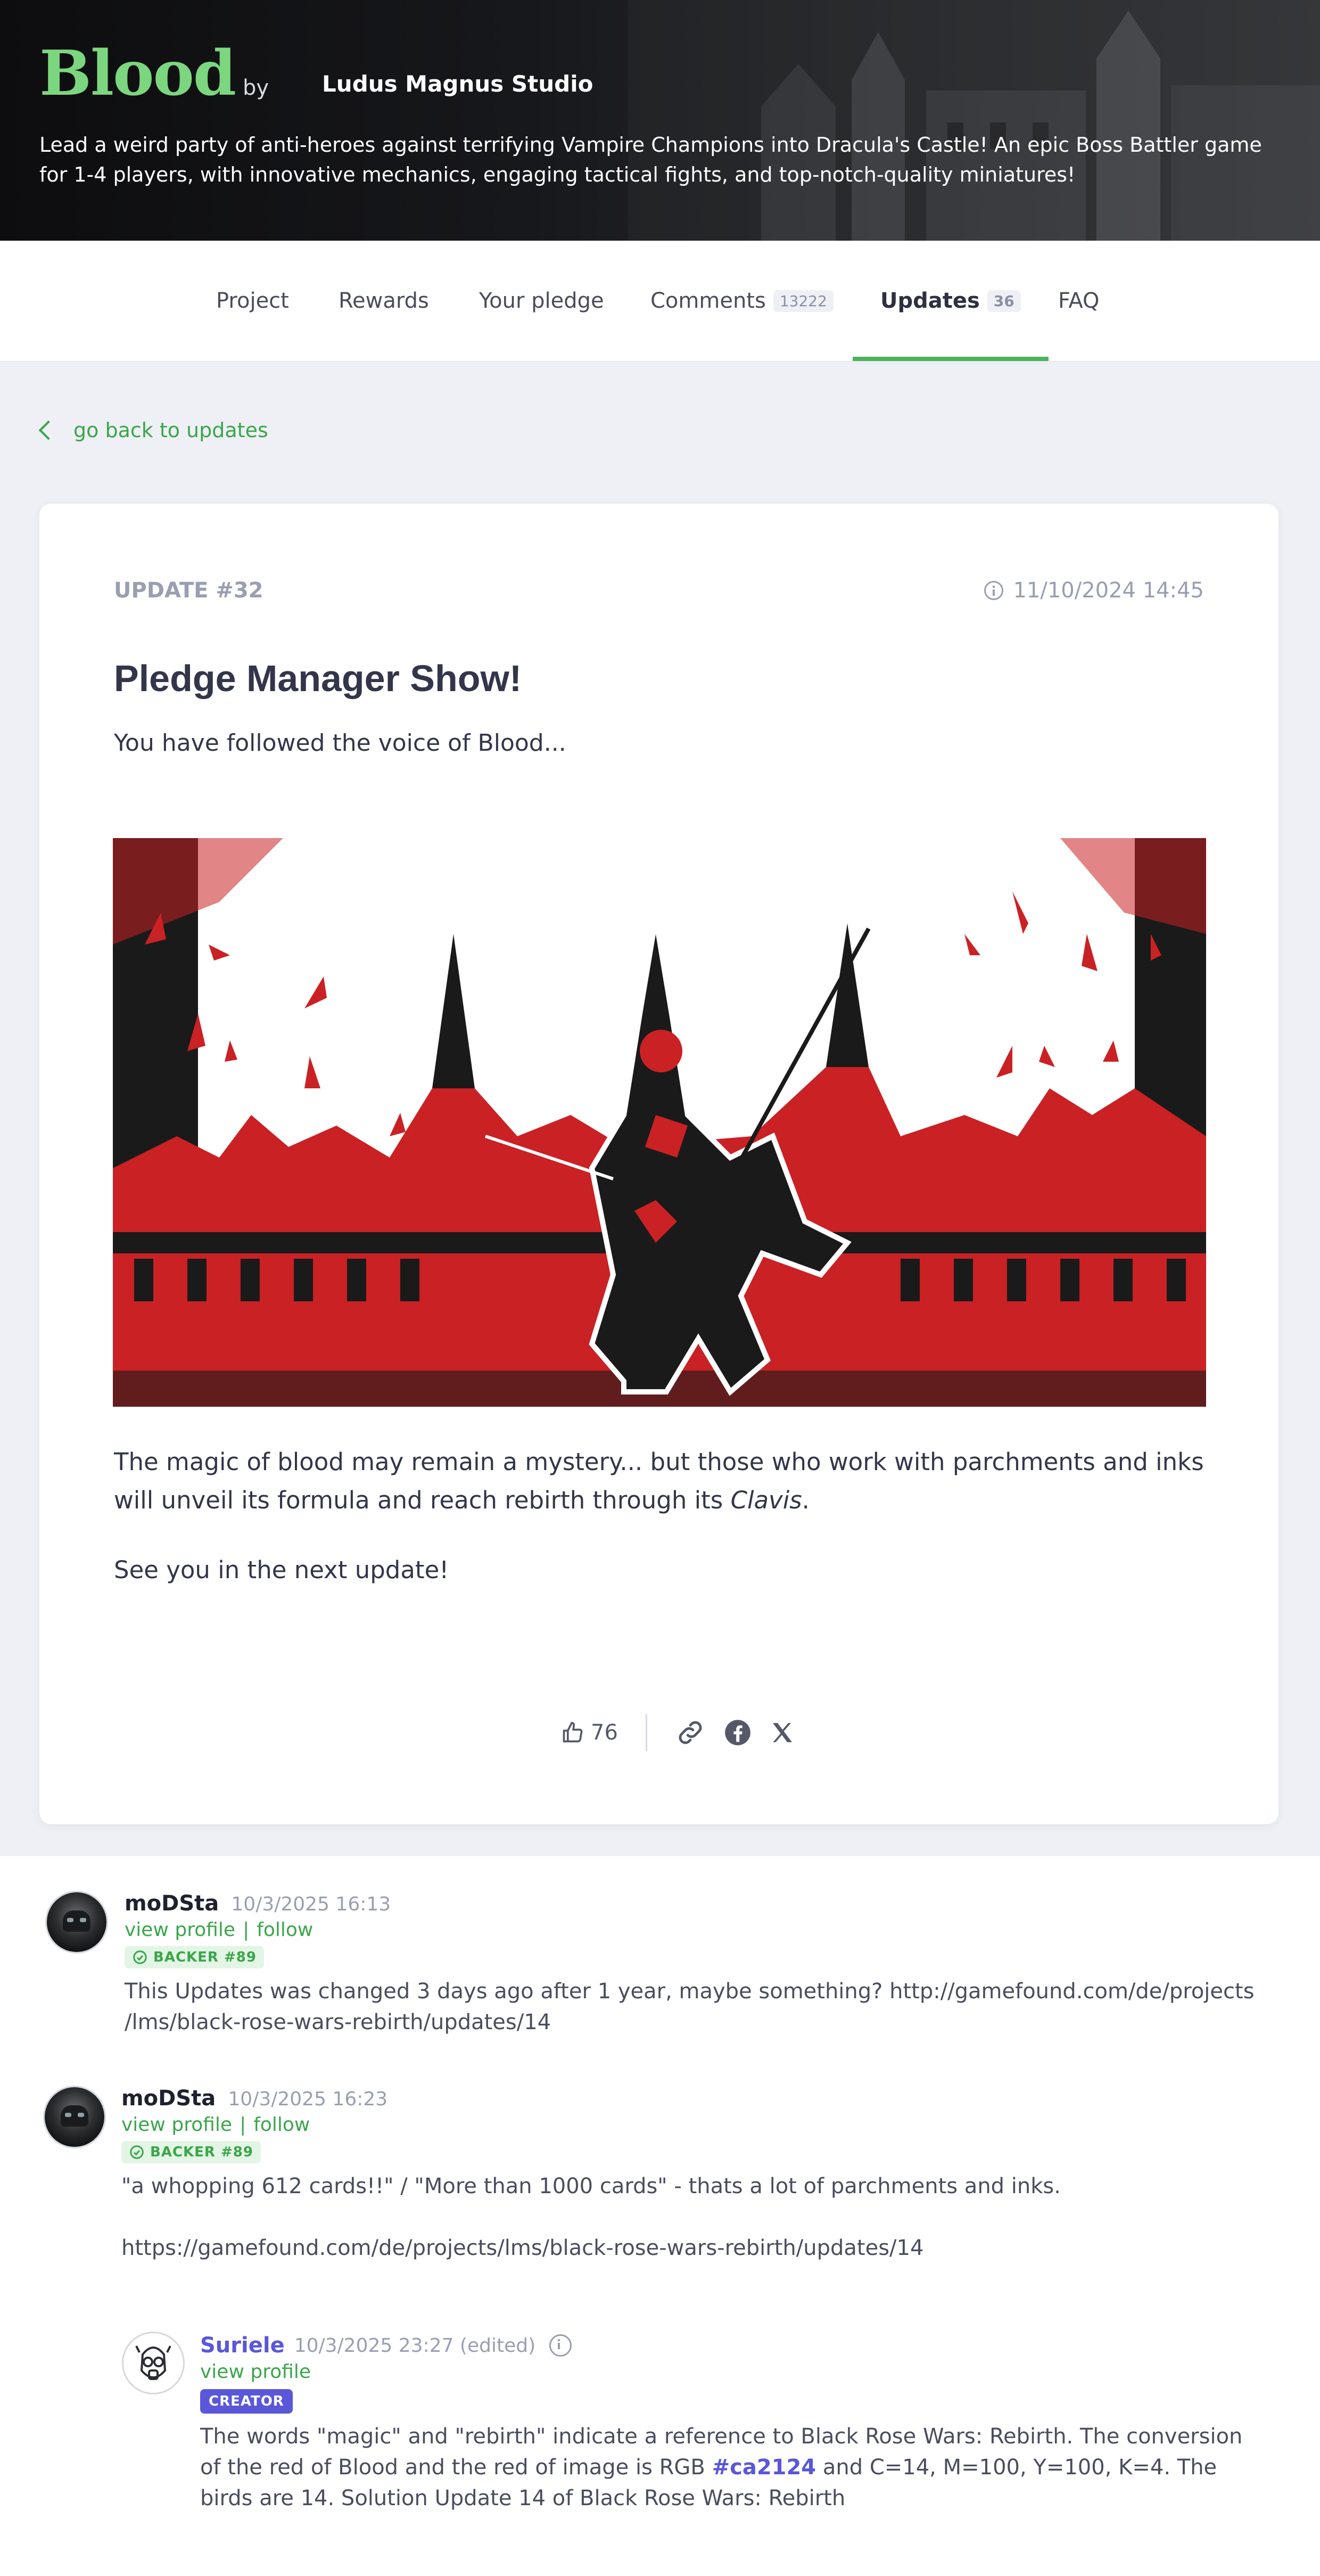  I want to click on tab-updates-label: Updates, so click(930, 301).